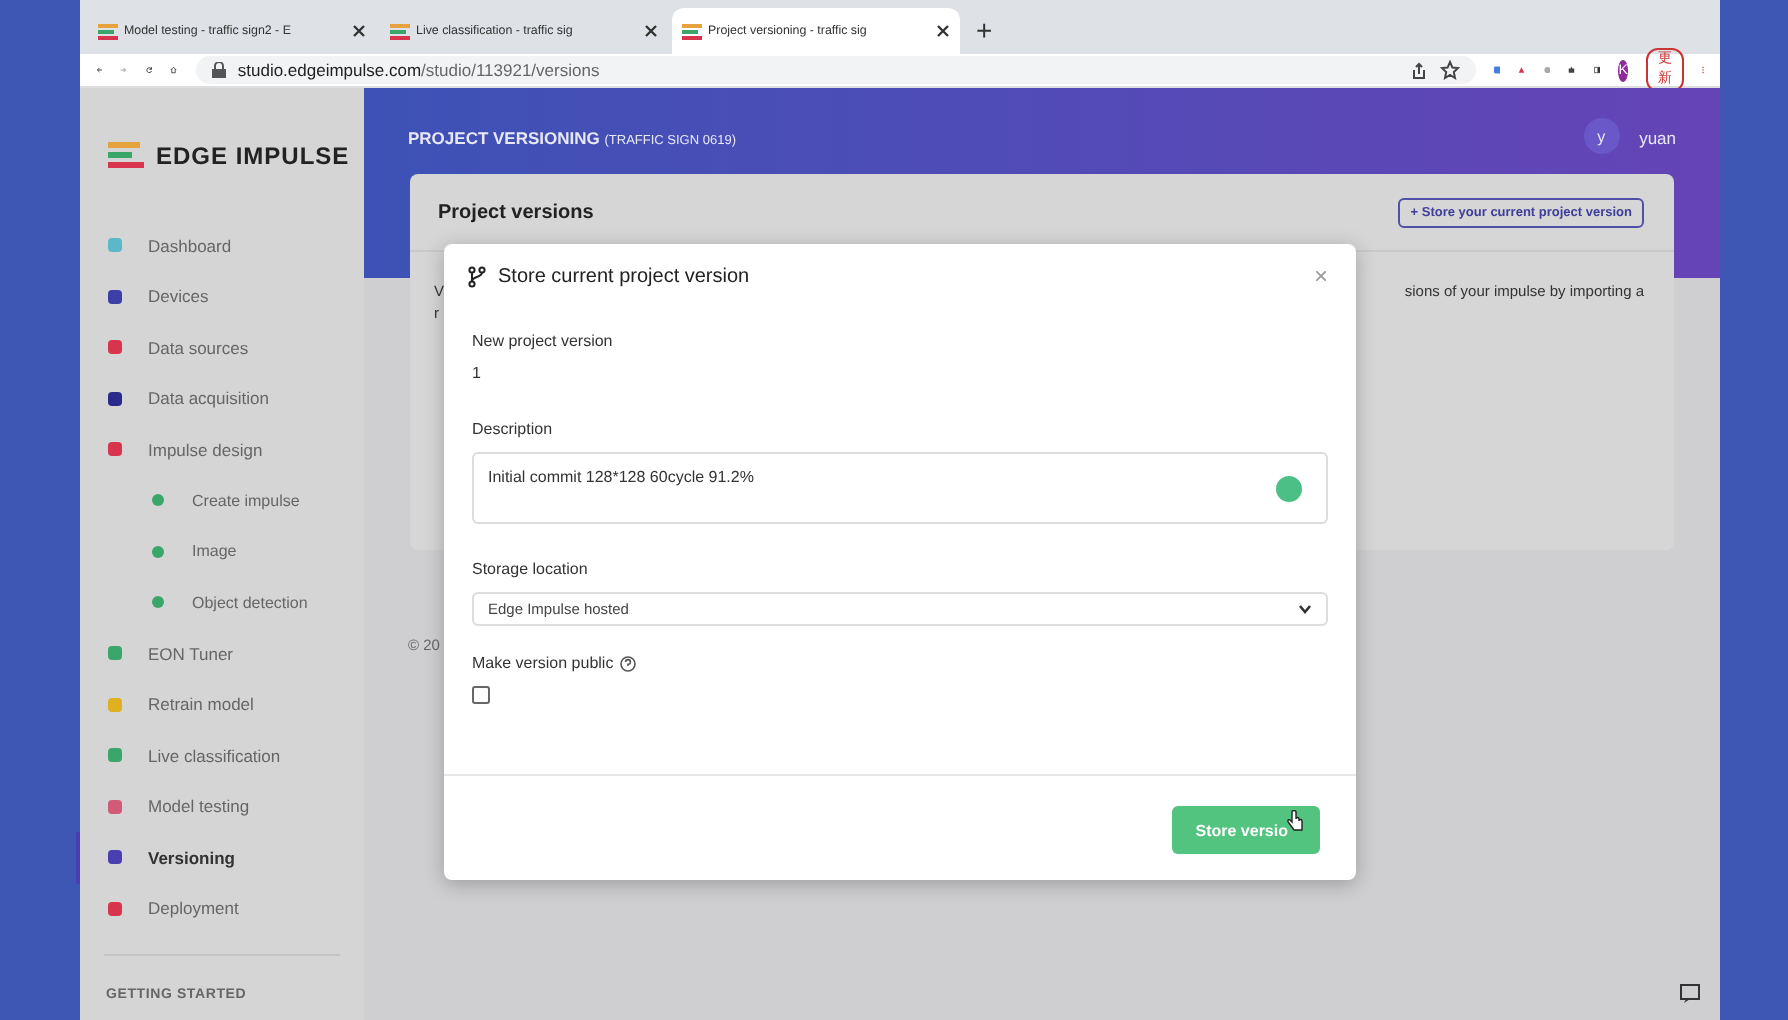  Describe the element at coordinates (835, 70) in the screenshot. I see `address-bar: studio.edgeimpulse.com/studio/113921/versions` at that location.